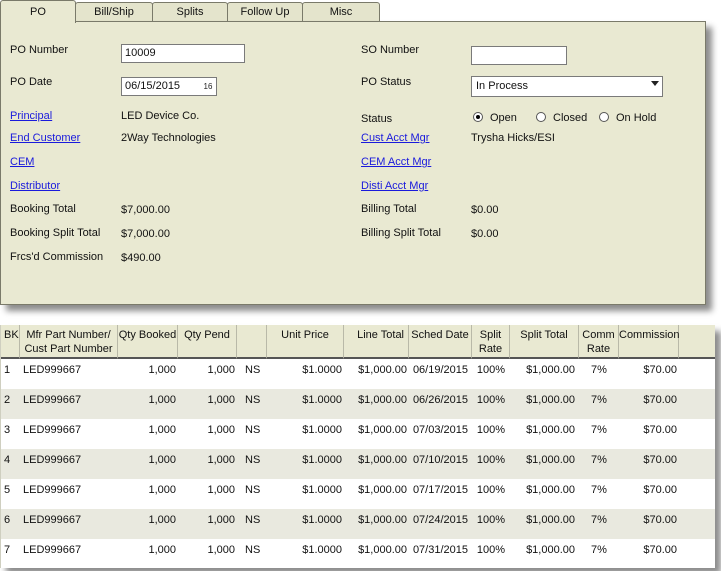  Describe the element at coordinates (519, 55) in the screenshot. I see `so-number-input` at that location.